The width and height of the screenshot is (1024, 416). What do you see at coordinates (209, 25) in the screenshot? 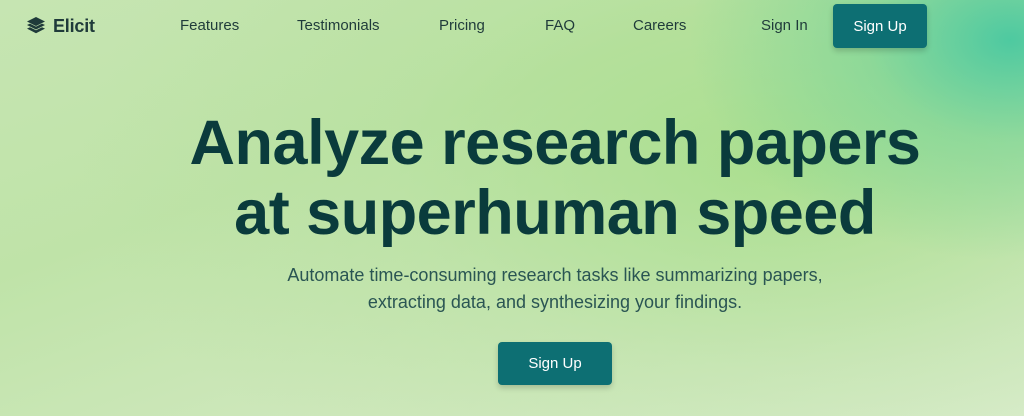
I see `nav-link-features: Features` at bounding box center [209, 25].